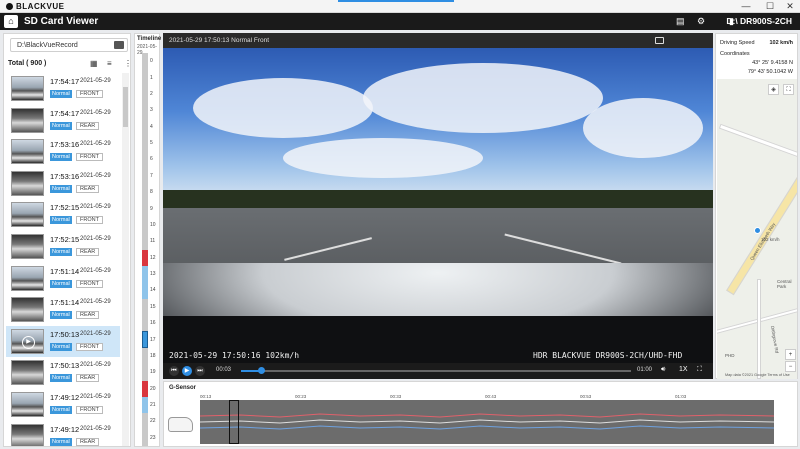 The width and height of the screenshot is (800, 449). Describe the element at coordinates (699, 370) in the screenshot. I see `fullscreen-icon: ⛶` at that location.